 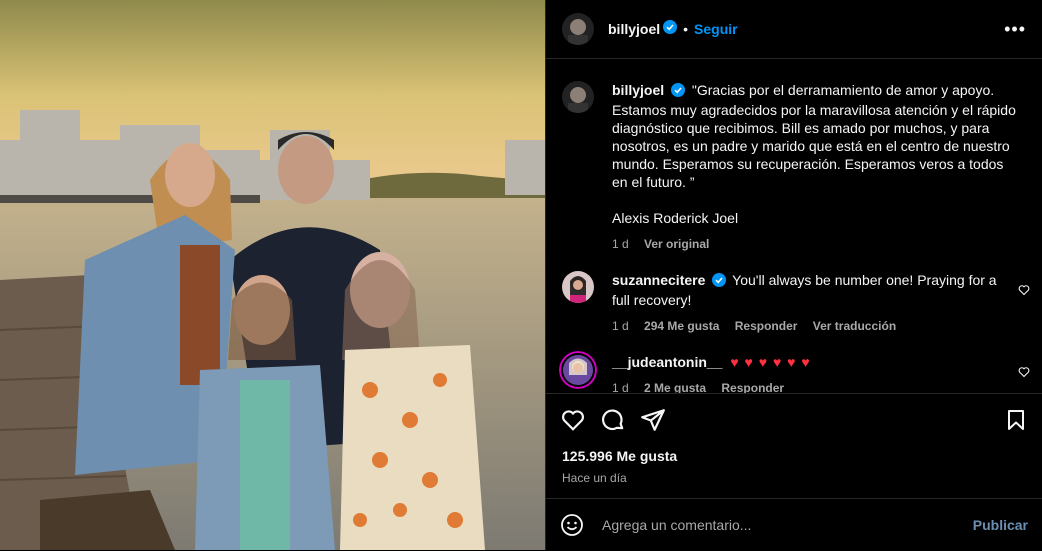 I want to click on heart-icon, so click(x=573, y=420).